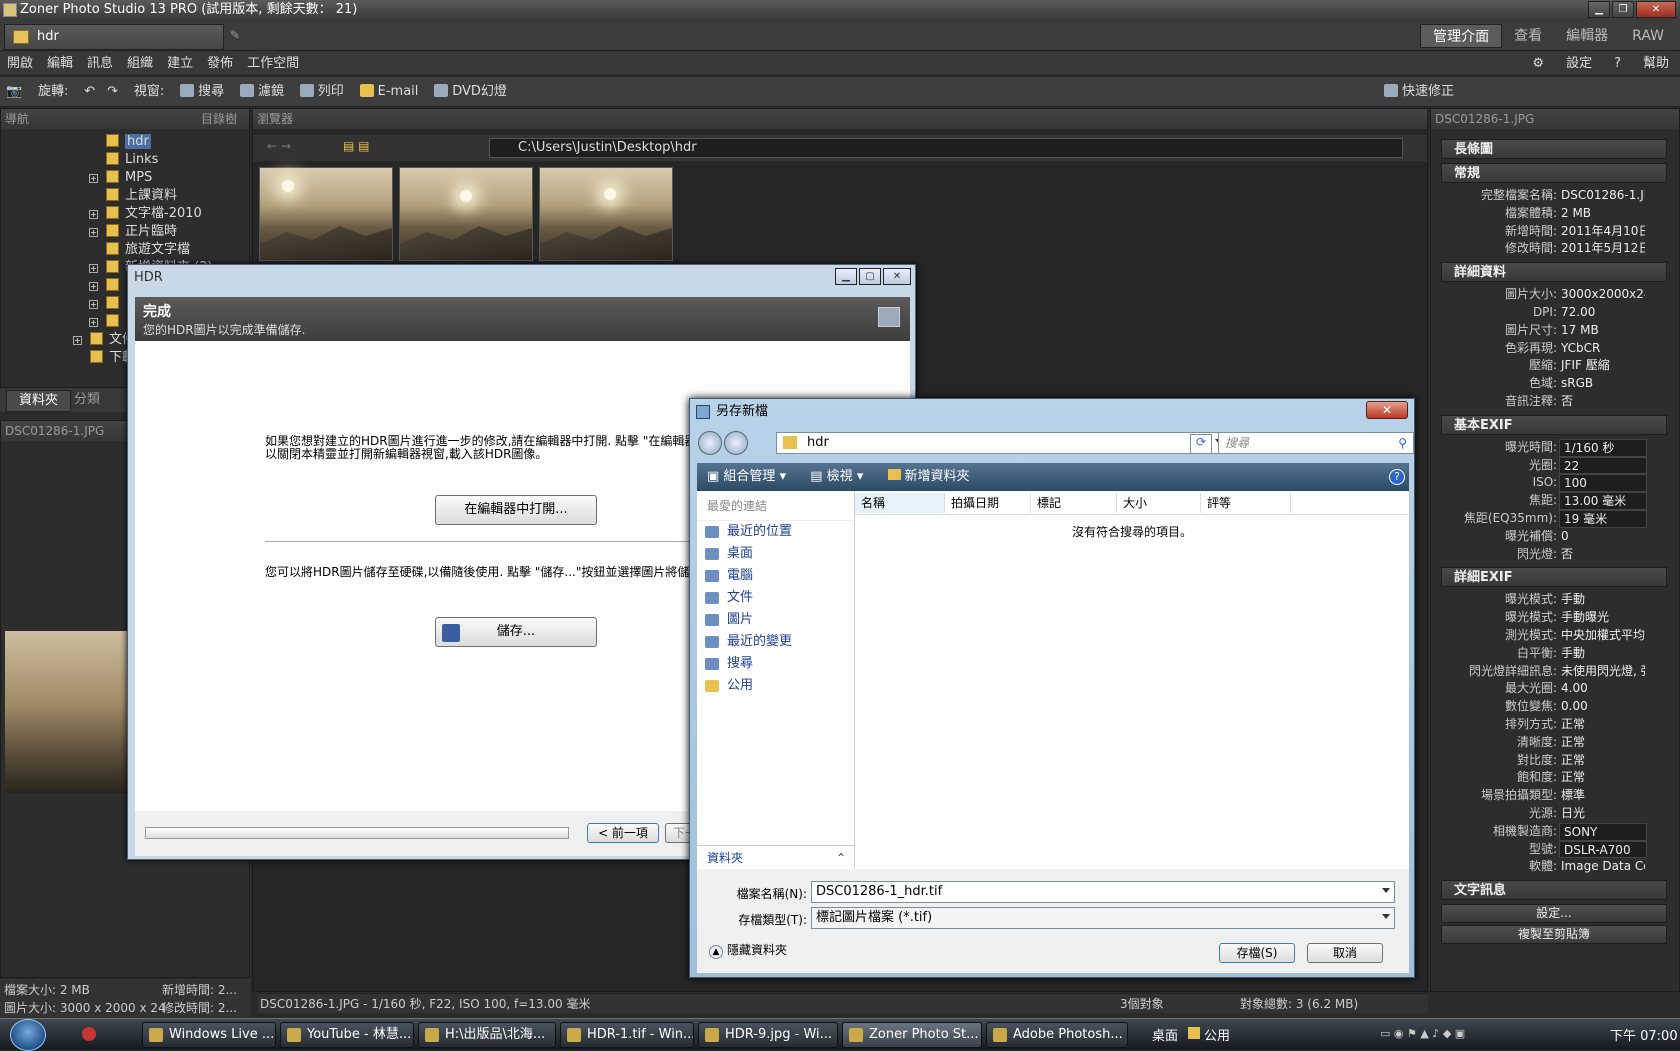  Describe the element at coordinates (1201, 444) in the screenshot. I see `refresh-icon: ⟳` at that location.